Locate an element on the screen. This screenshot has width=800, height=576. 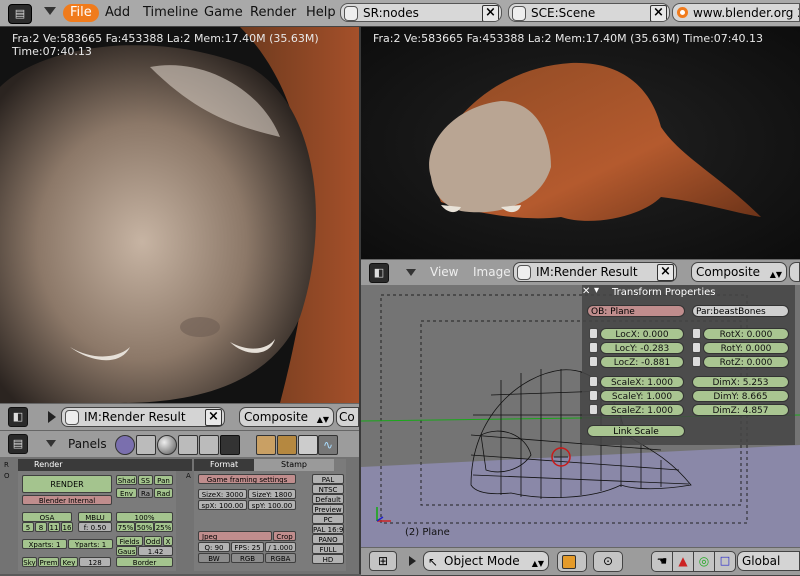
draw-type-selector is located at coordinates (572, 561).